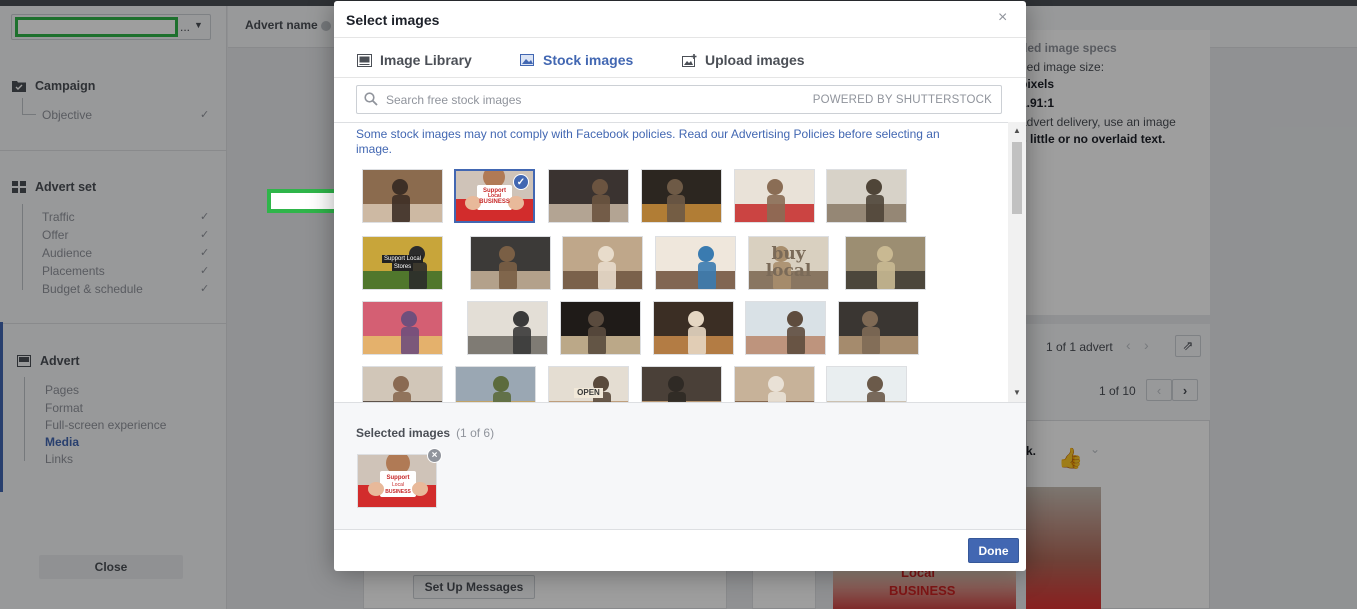 Image resolution: width=1357 pixels, height=609 pixels. I want to click on stock-image-open-sign-owner: OPEN, so click(588, 384).